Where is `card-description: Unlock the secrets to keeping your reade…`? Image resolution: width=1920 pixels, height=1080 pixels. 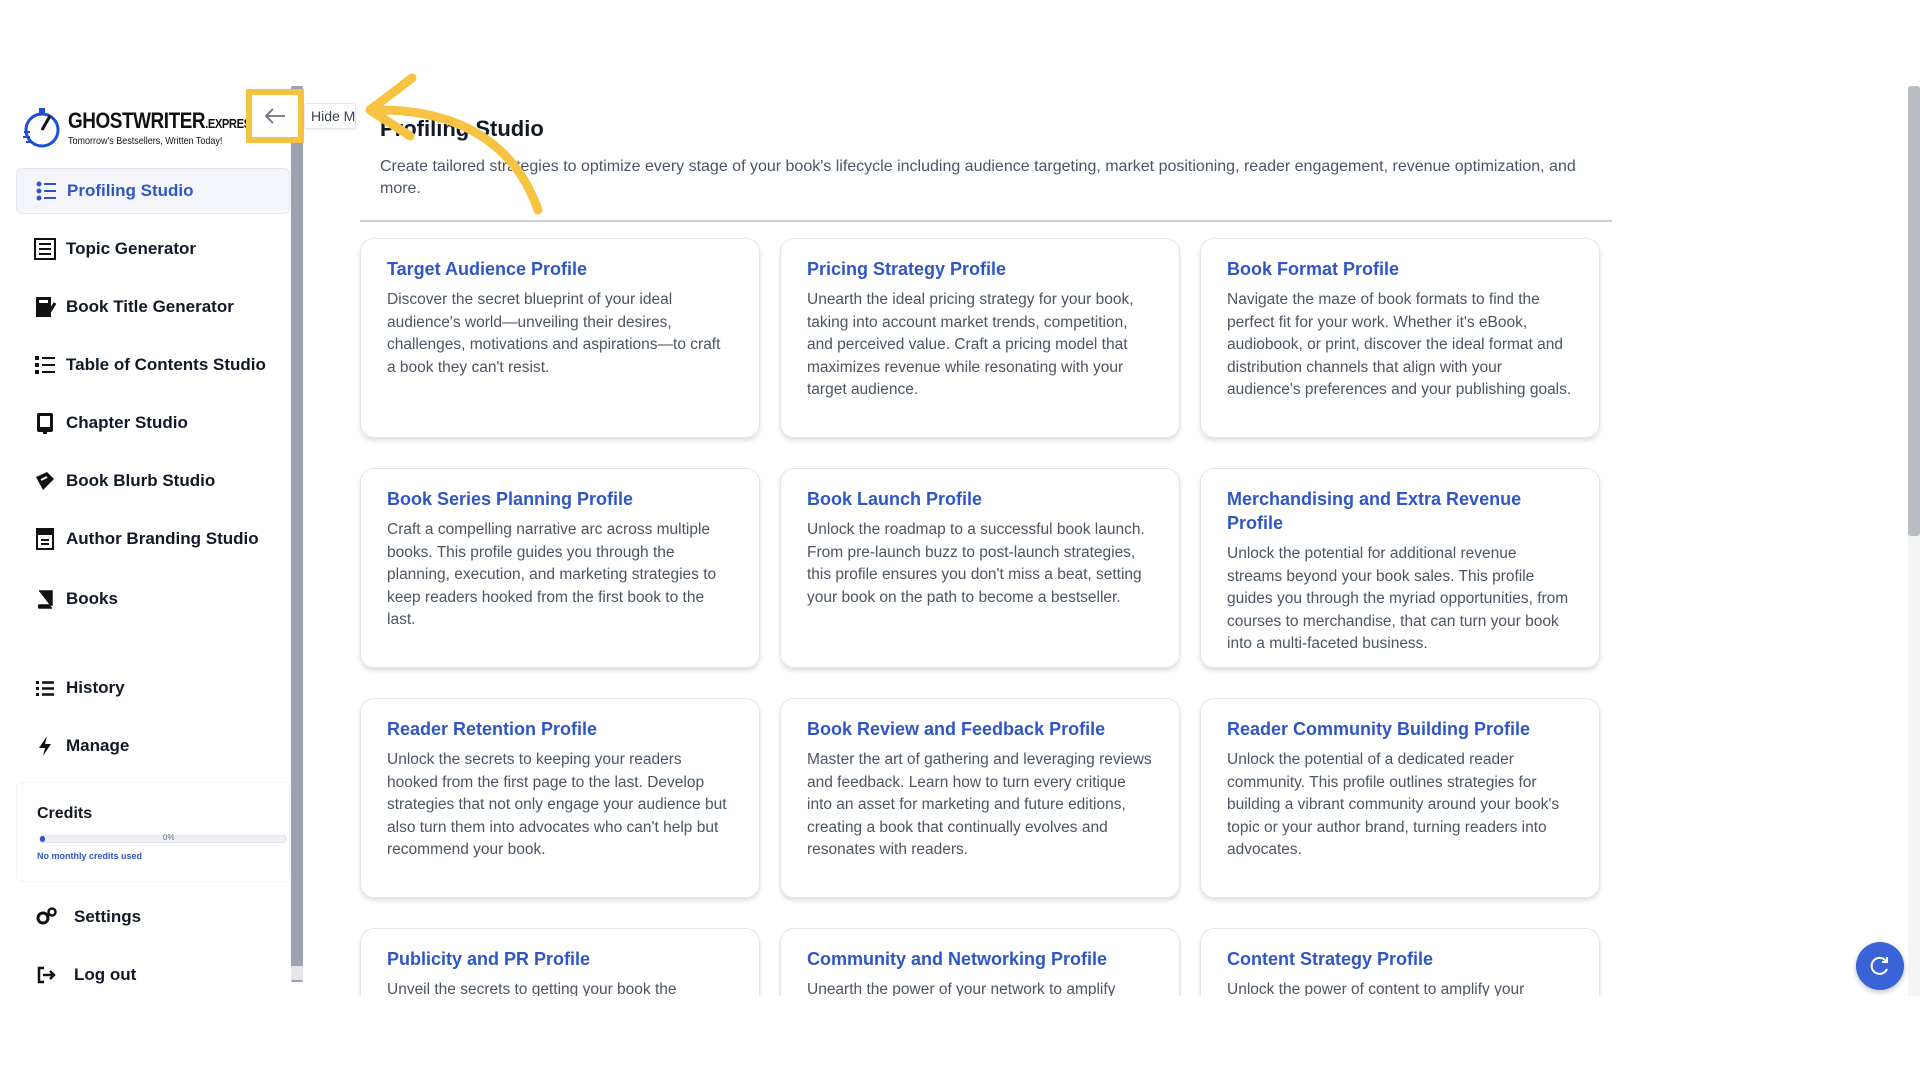
card-description: Unlock the secrets to keeping your reade… is located at coordinates (557, 804).